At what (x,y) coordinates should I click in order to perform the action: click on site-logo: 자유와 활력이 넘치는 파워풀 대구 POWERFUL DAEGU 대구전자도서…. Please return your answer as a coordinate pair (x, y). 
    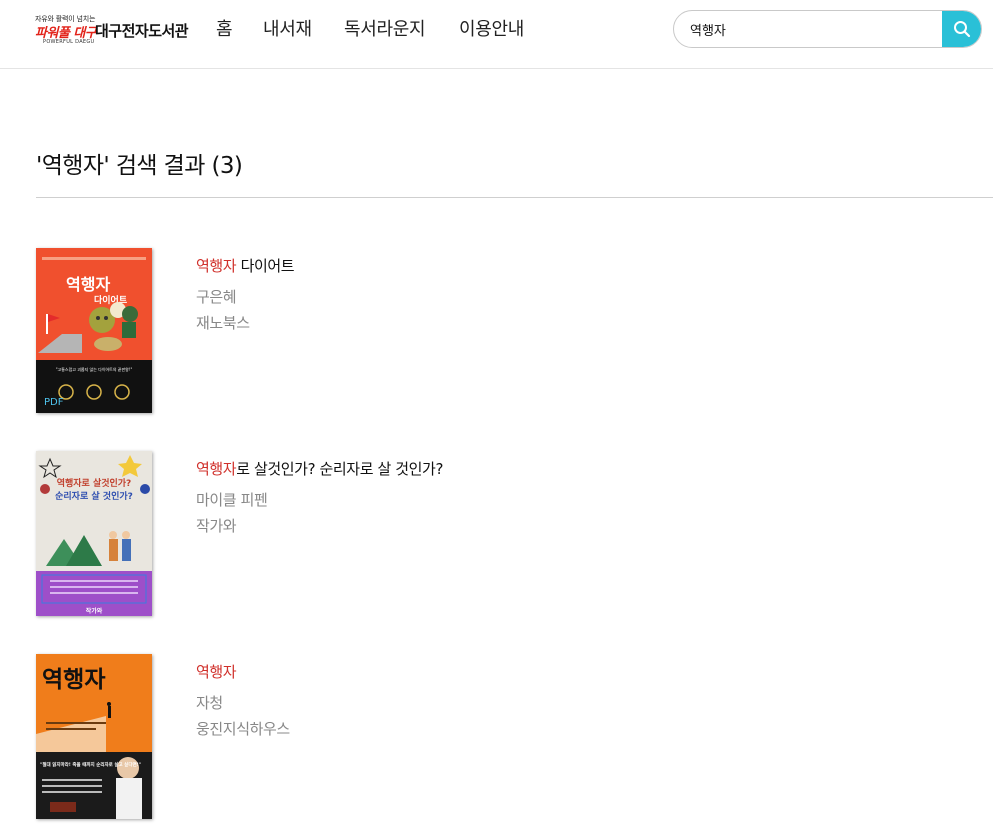
    Looking at the image, I should click on (115, 34).